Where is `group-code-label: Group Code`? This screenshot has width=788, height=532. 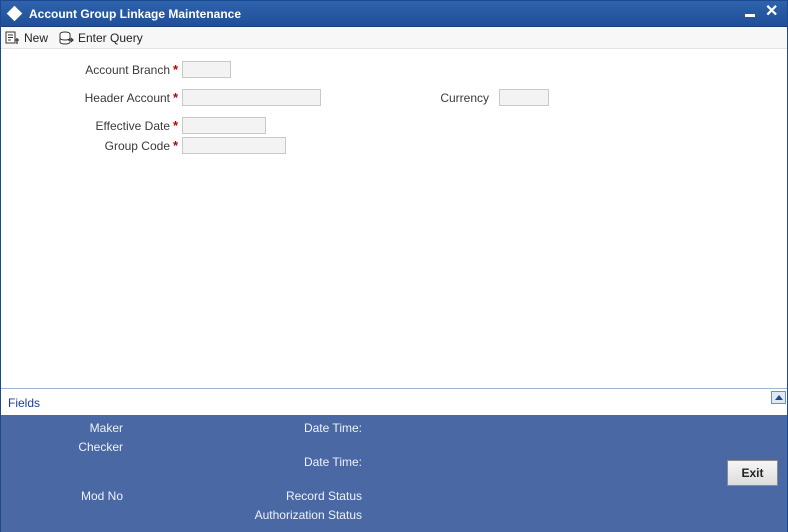
group-code-label: Group Code is located at coordinates (137, 146).